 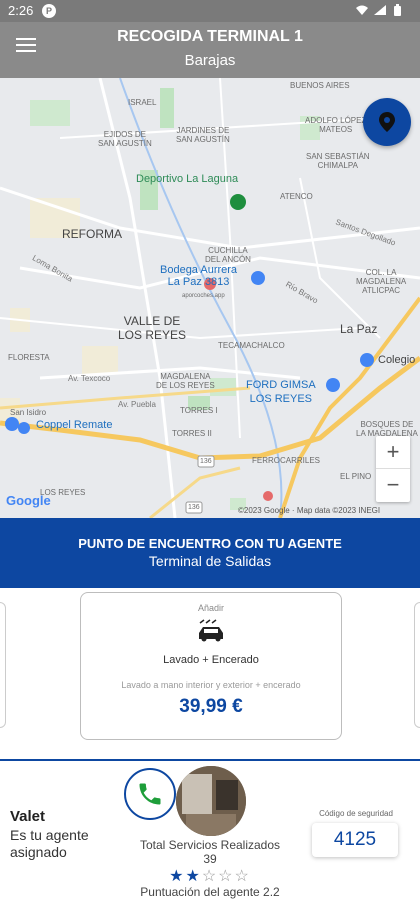 I want to click on map-label-deportivo: Deportivo La Laguna, so click(x=187, y=179).